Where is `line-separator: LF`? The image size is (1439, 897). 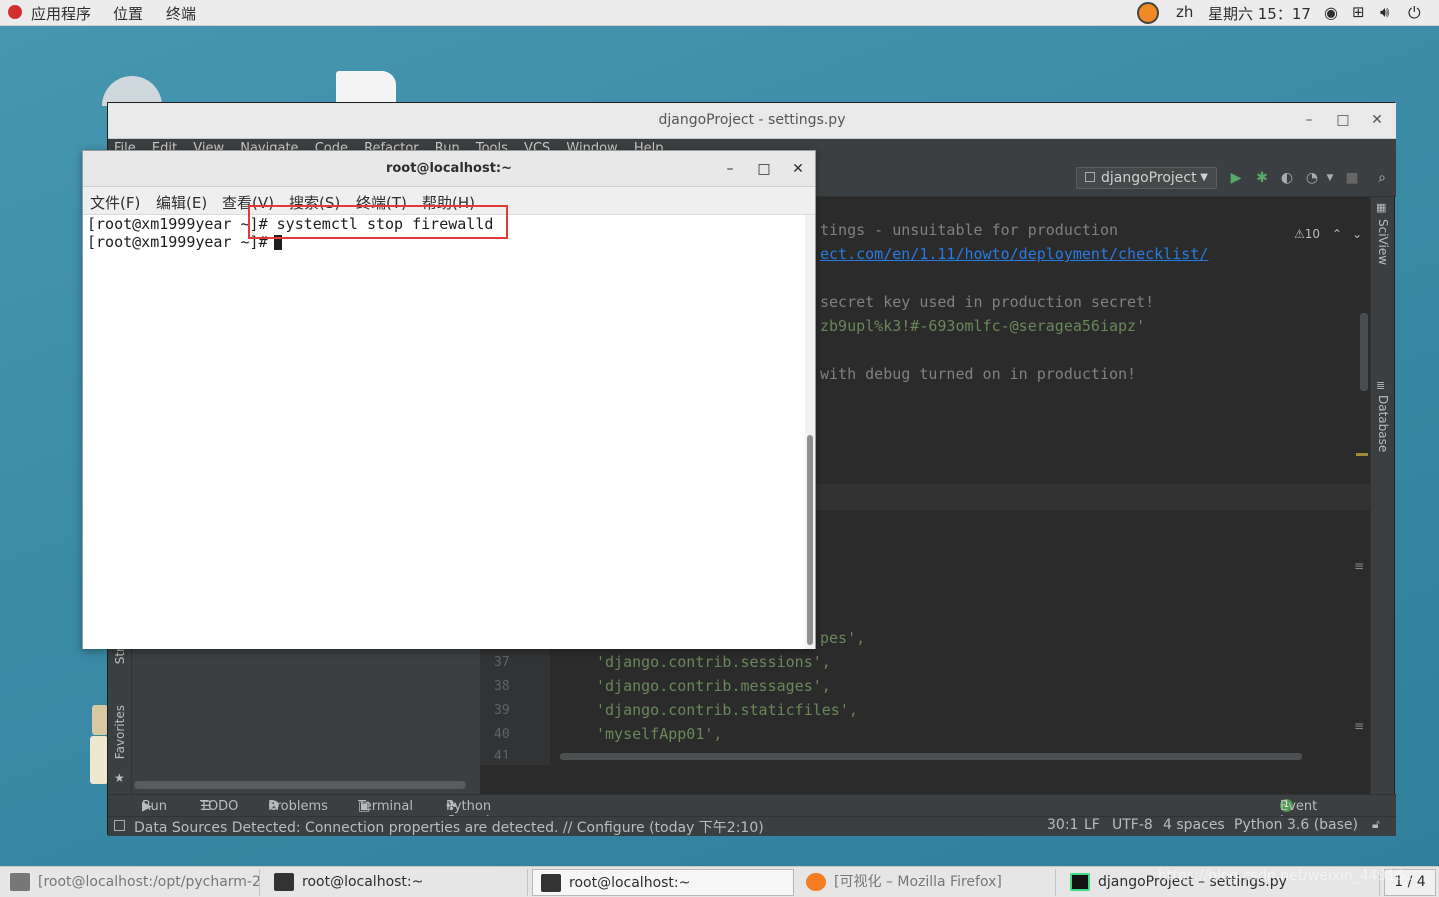 line-separator: LF is located at coordinates (1092, 825).